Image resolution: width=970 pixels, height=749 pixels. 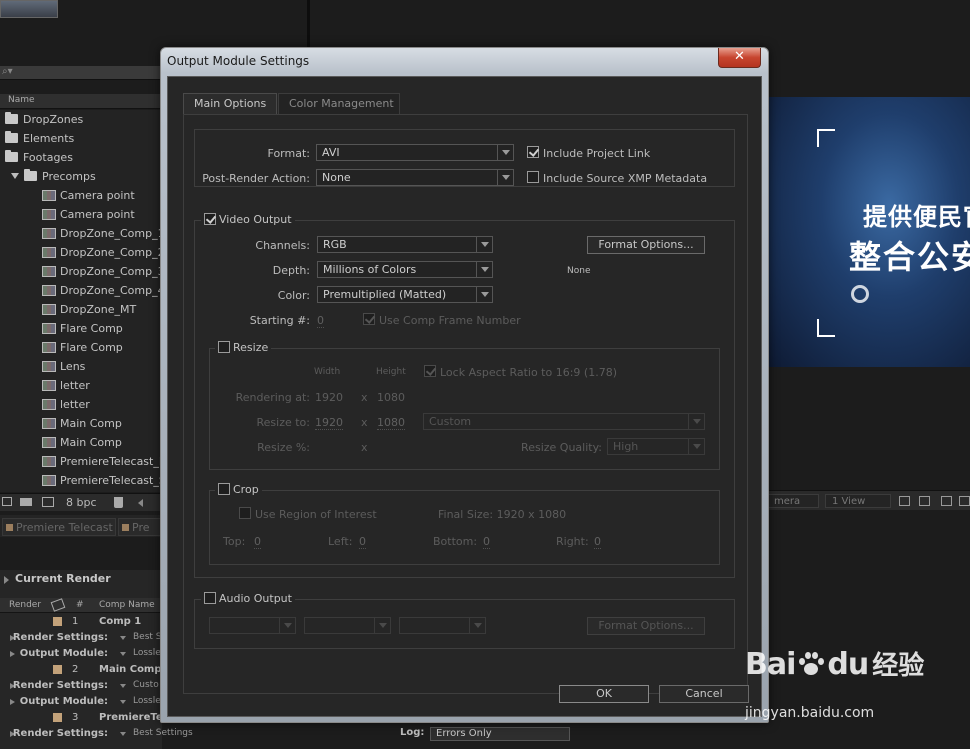 What do you see at coordinates (564, 421) in the screenshot?
I see `resize-preset-select: Custom` at bounding box center [564, 421].